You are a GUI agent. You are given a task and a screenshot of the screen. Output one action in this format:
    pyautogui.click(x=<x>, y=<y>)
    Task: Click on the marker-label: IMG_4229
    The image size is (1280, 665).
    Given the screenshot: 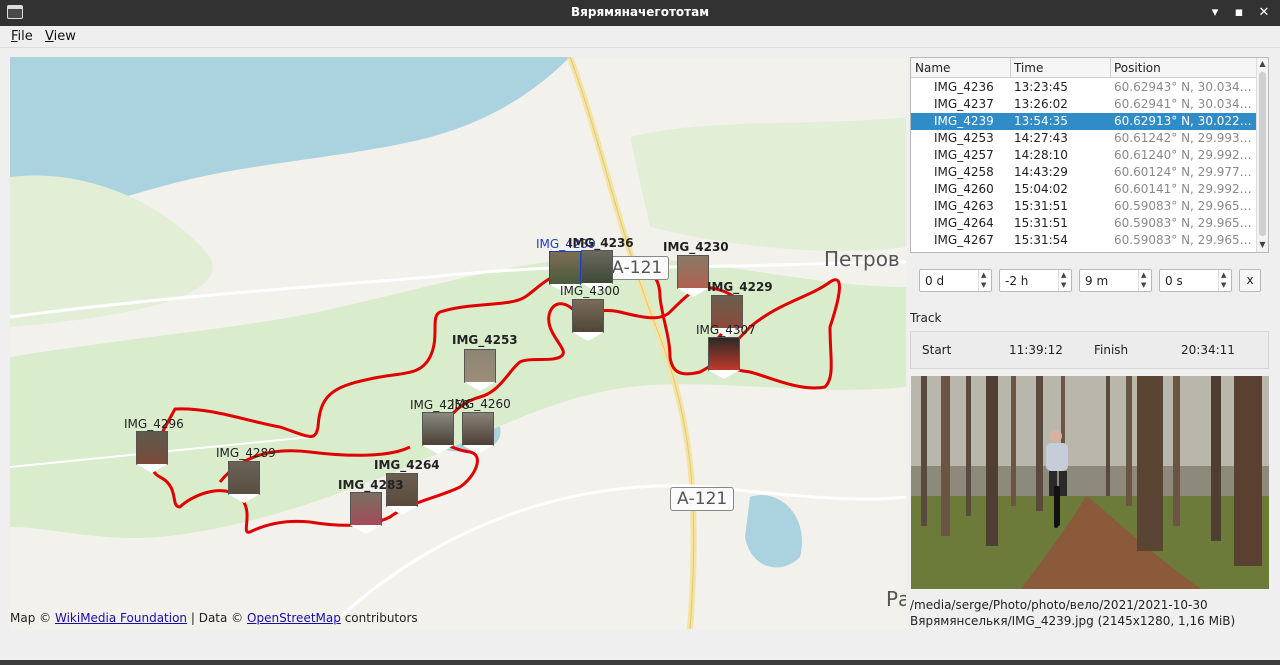 What is the action you would take?
    pyautogui.click(x=740, y=287)
    